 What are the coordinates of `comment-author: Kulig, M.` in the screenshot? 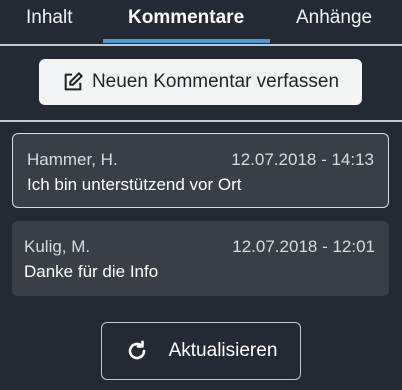 It's located at (57, 246).